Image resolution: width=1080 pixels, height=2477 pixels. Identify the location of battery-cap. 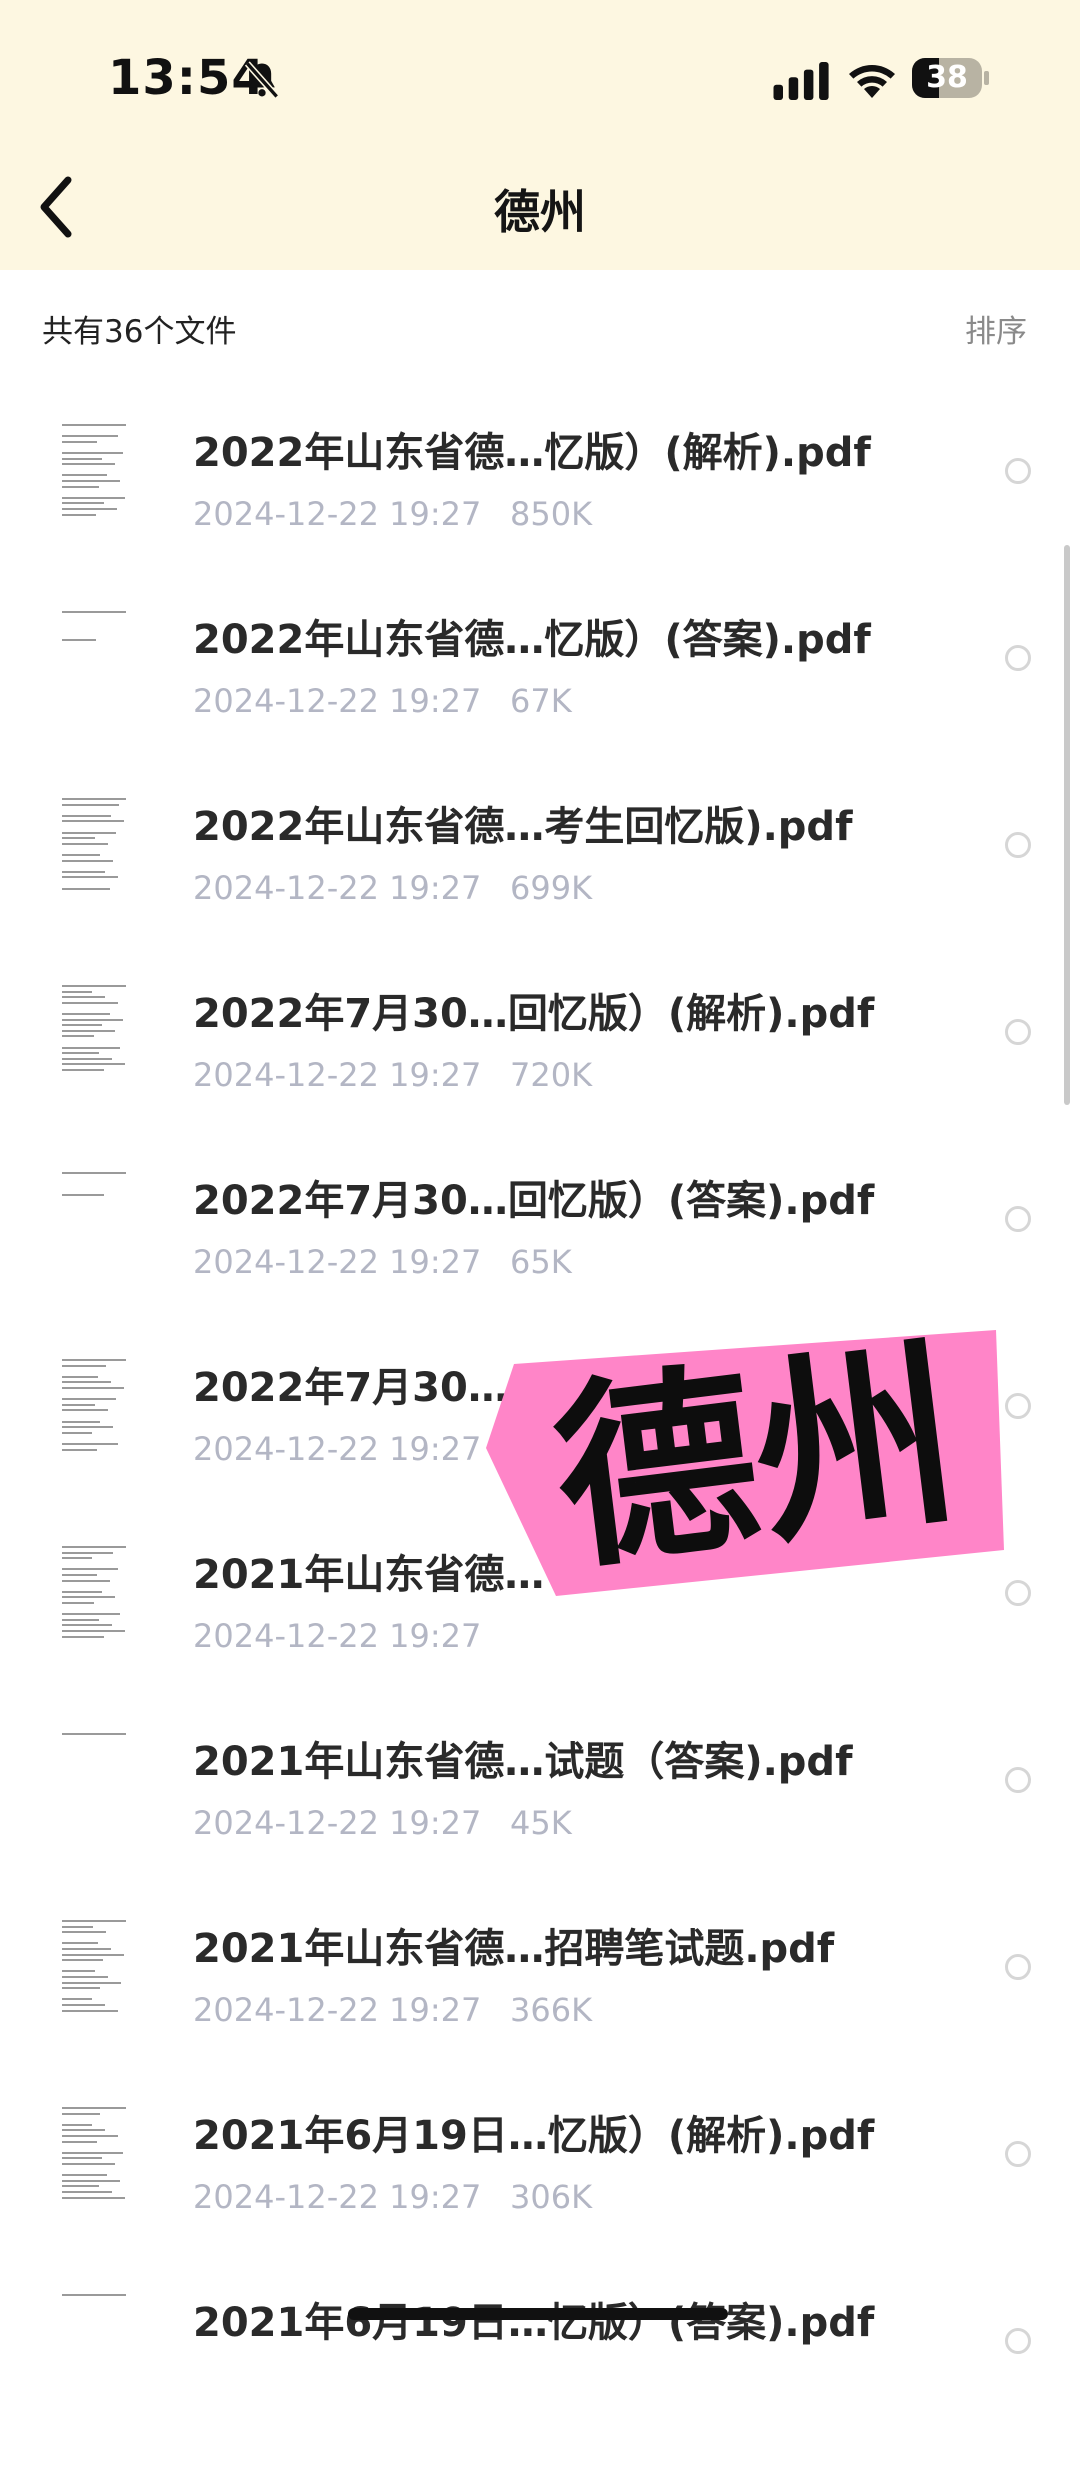
(986, 78).